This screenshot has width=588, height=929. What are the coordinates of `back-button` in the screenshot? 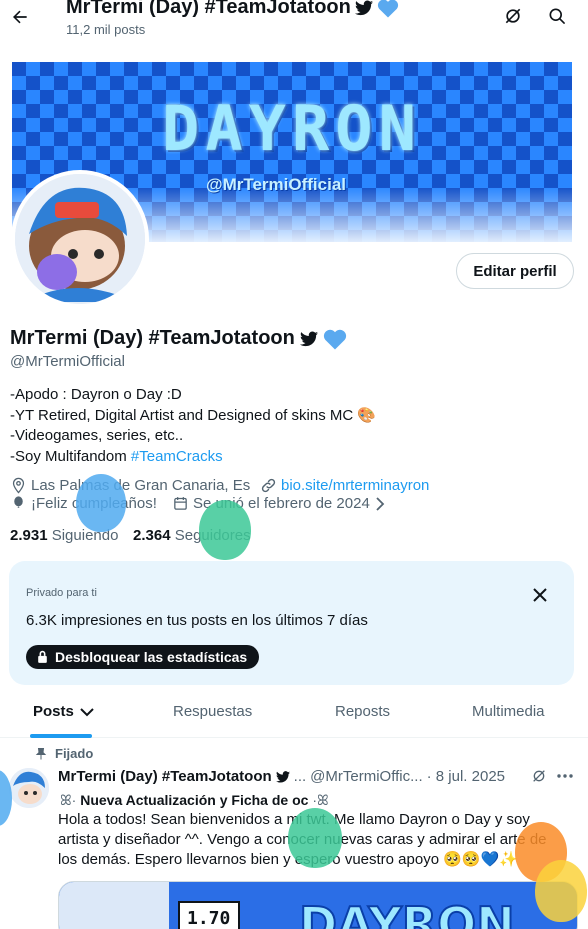 It's located at (20, 17).